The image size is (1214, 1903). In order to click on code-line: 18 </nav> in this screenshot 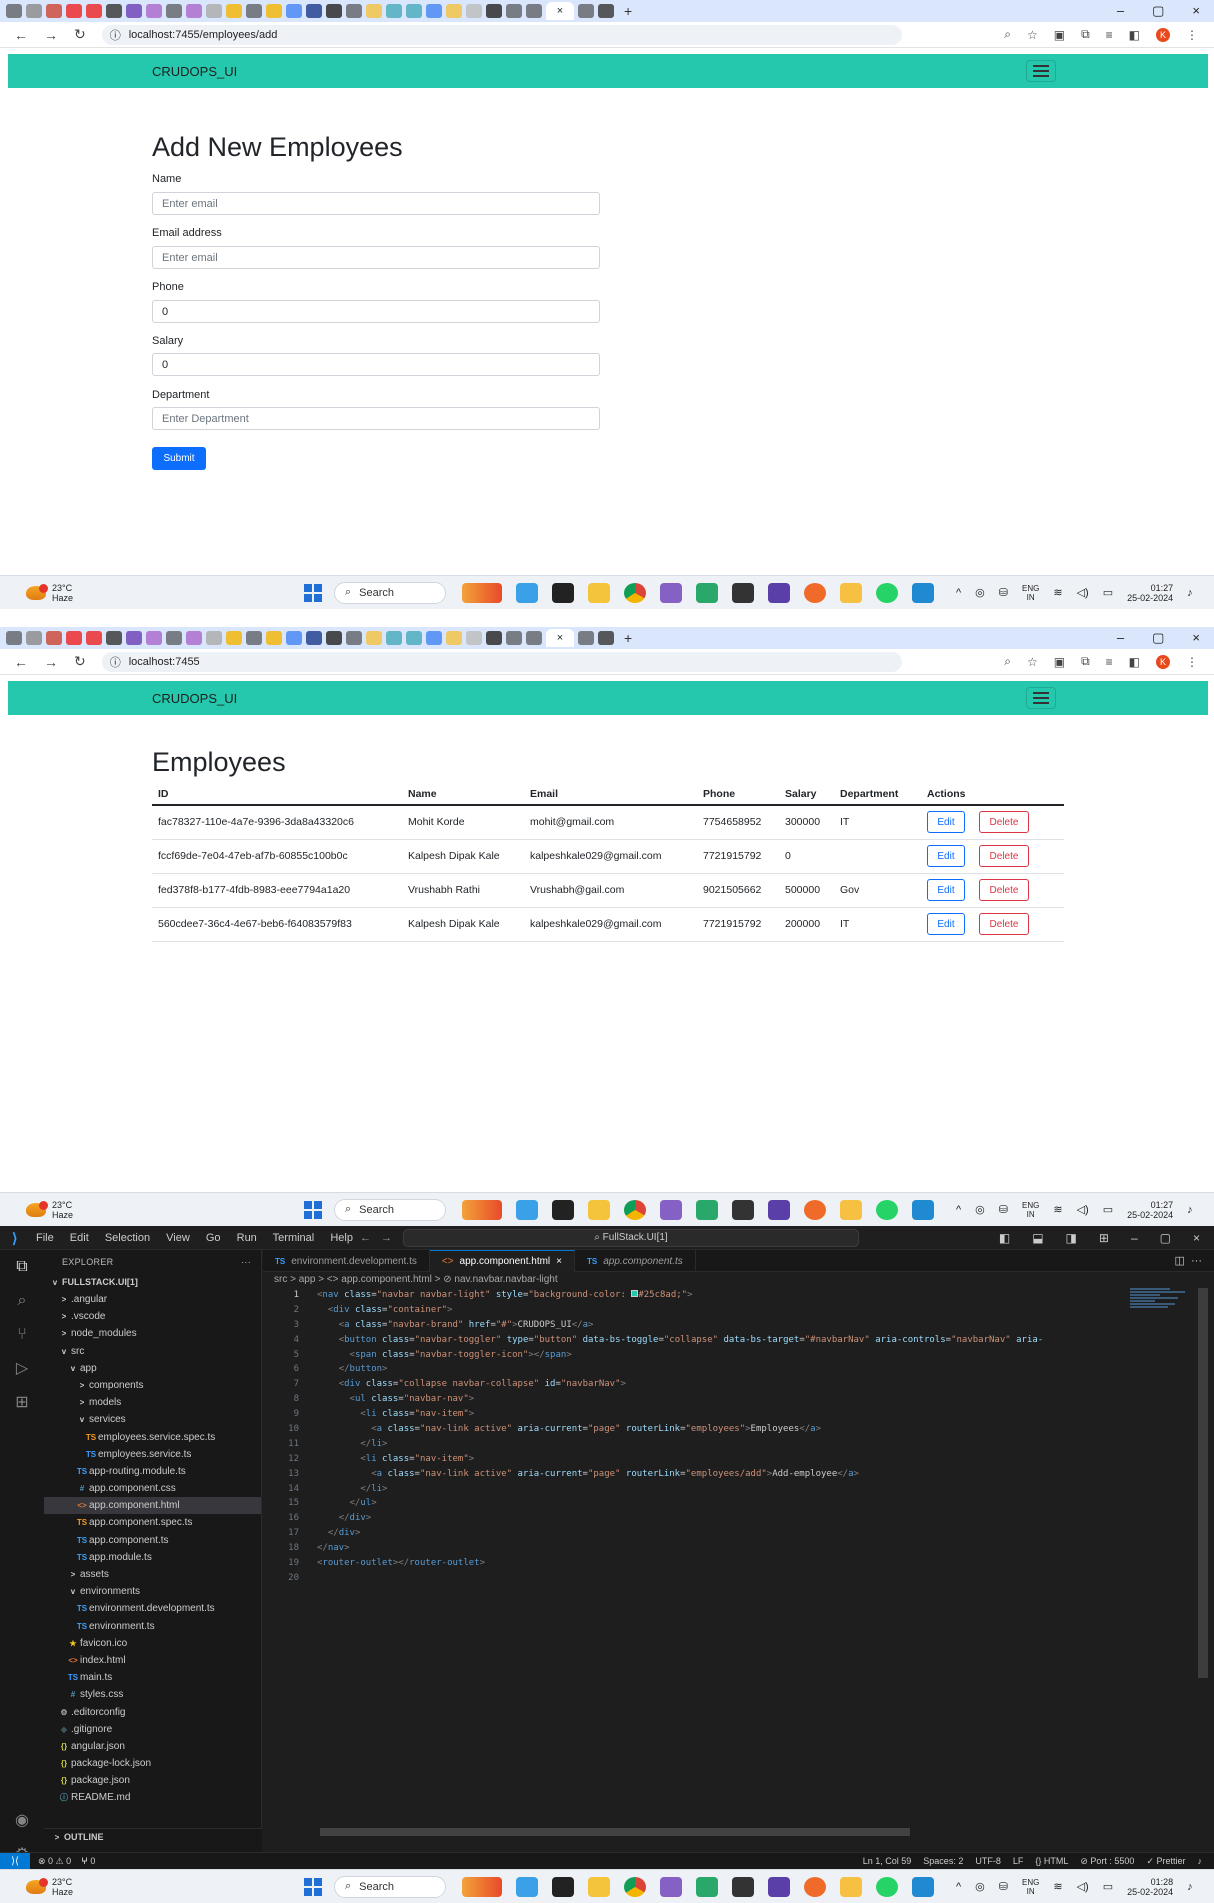, I will do `click(723, 1548)`.